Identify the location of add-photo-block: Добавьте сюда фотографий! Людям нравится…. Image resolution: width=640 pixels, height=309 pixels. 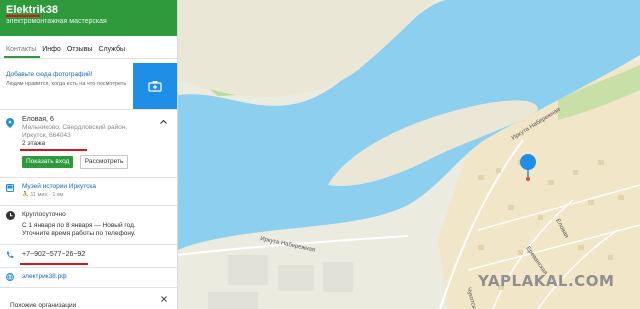
(88, 86).